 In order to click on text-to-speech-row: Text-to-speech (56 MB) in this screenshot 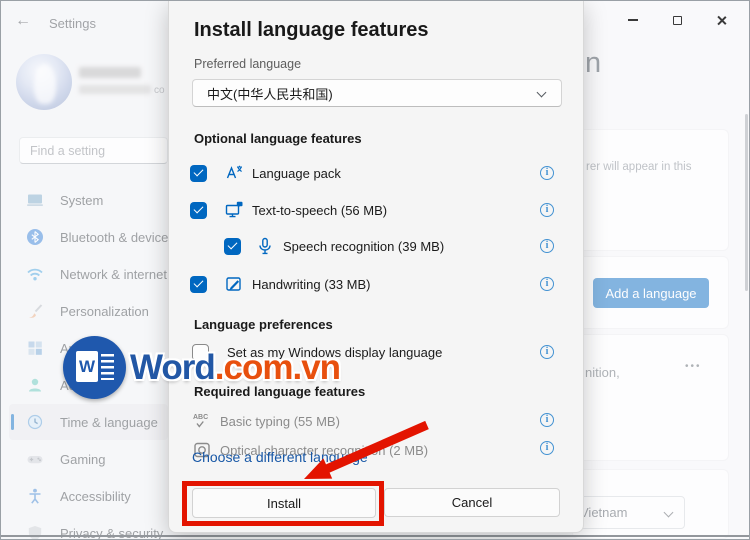, I will do `click(288, 210)`.